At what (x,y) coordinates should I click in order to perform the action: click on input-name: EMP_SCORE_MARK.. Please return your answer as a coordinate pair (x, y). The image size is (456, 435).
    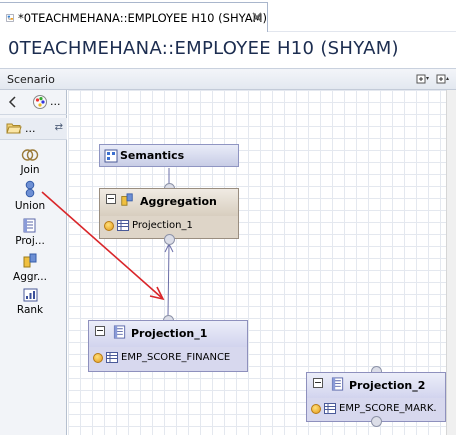
    Looking at the image, I should click on (388, 408).